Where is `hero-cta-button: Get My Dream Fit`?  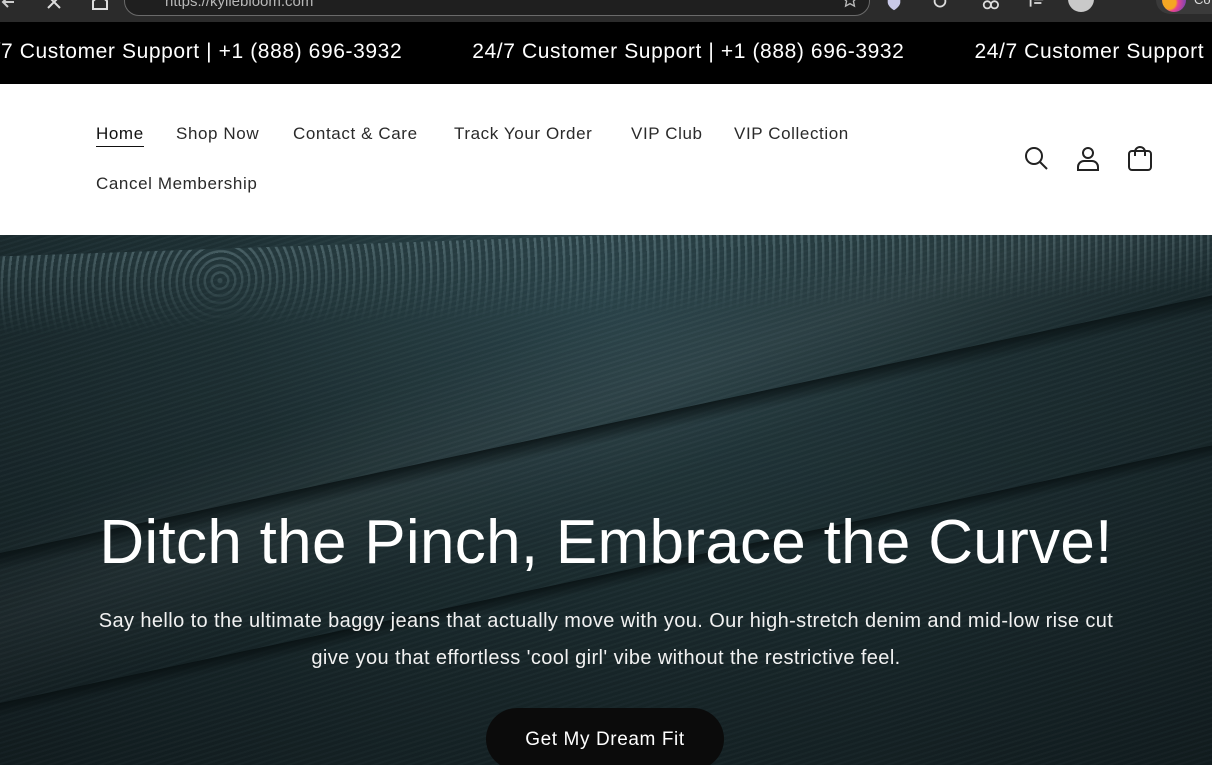 hero-cta-button: Get My Dream Fit is located at coordinates (605, 736).